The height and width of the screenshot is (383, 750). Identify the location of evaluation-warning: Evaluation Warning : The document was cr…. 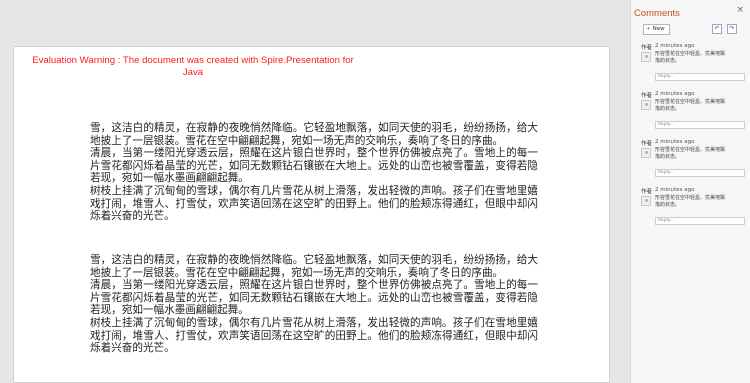
(193, 67).